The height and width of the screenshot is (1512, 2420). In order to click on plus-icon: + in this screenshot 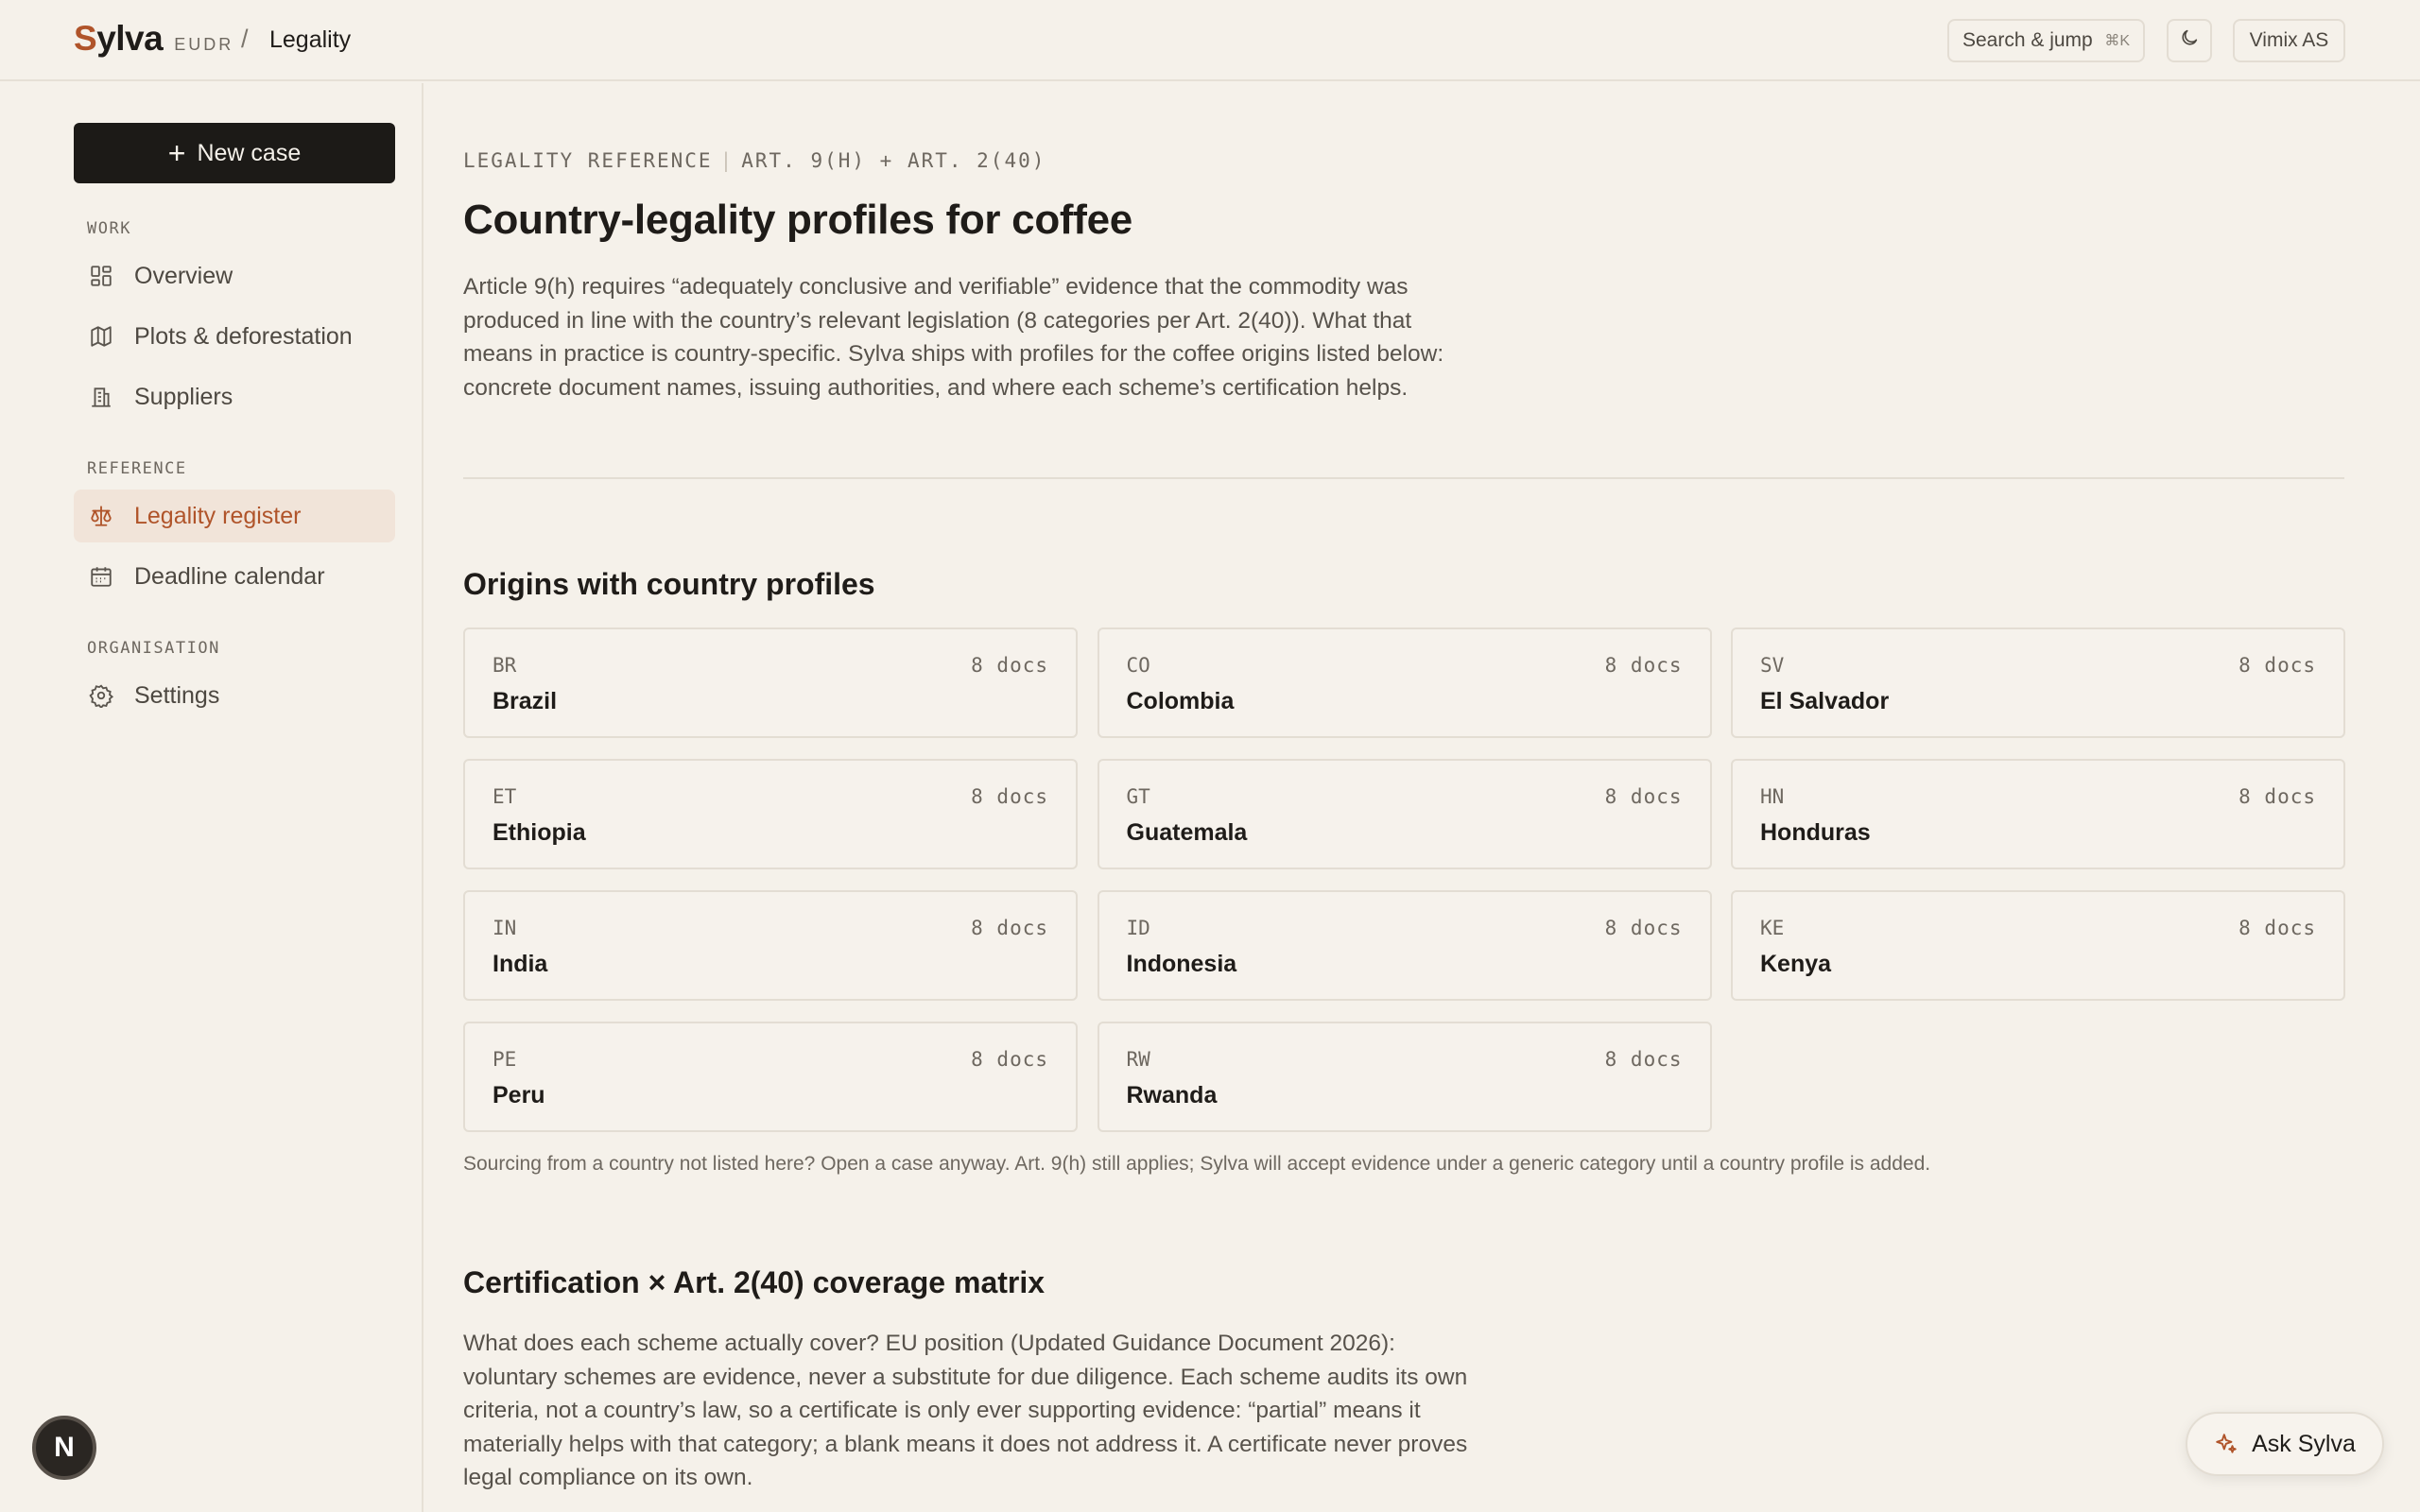, I will do `click(177, 153)`.